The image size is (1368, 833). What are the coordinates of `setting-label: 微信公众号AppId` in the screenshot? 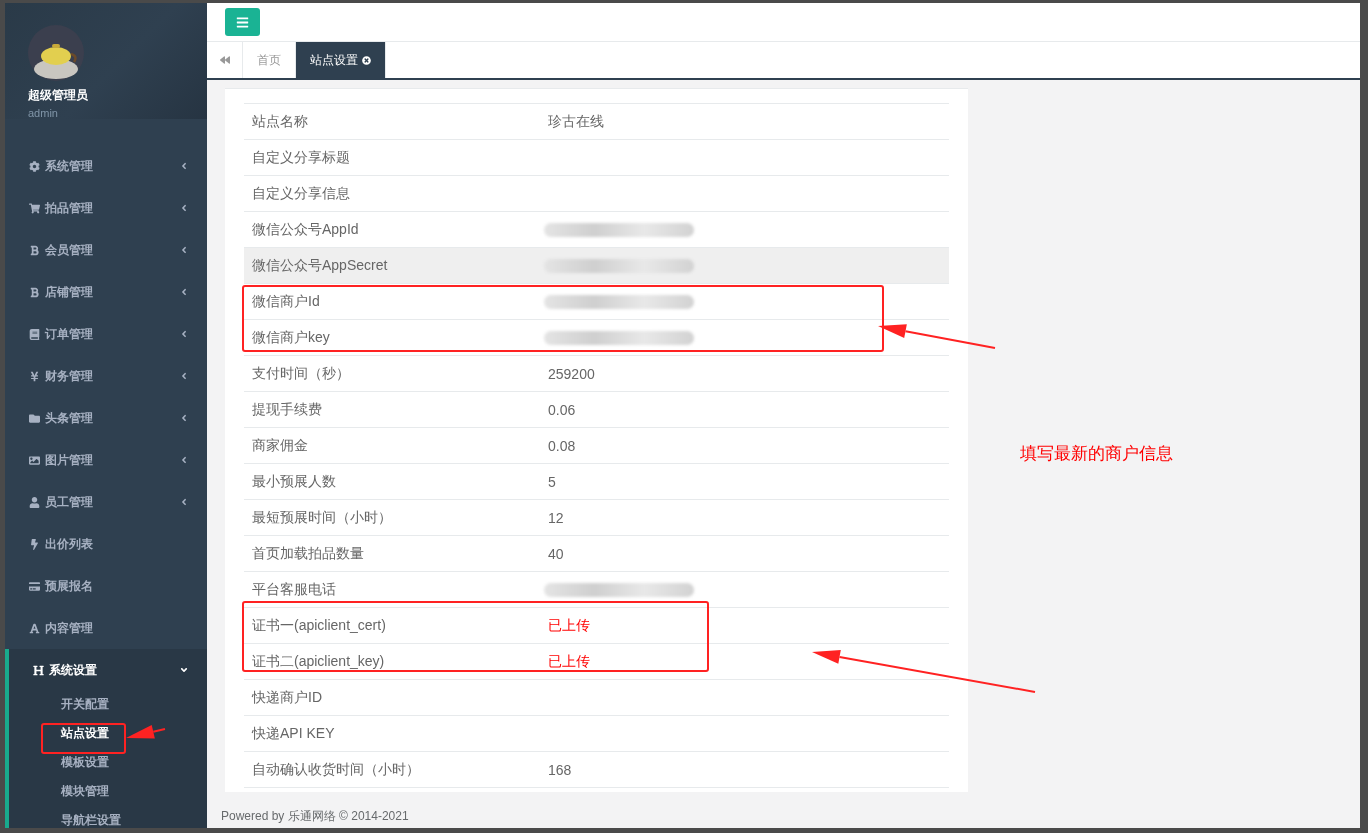 It's located at (305, 229).